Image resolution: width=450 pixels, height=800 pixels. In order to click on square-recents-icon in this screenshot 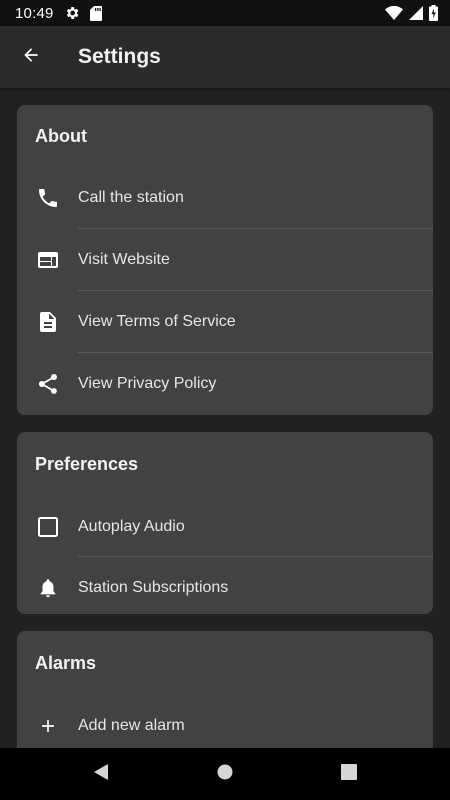, I will do `click(349, 774)`.